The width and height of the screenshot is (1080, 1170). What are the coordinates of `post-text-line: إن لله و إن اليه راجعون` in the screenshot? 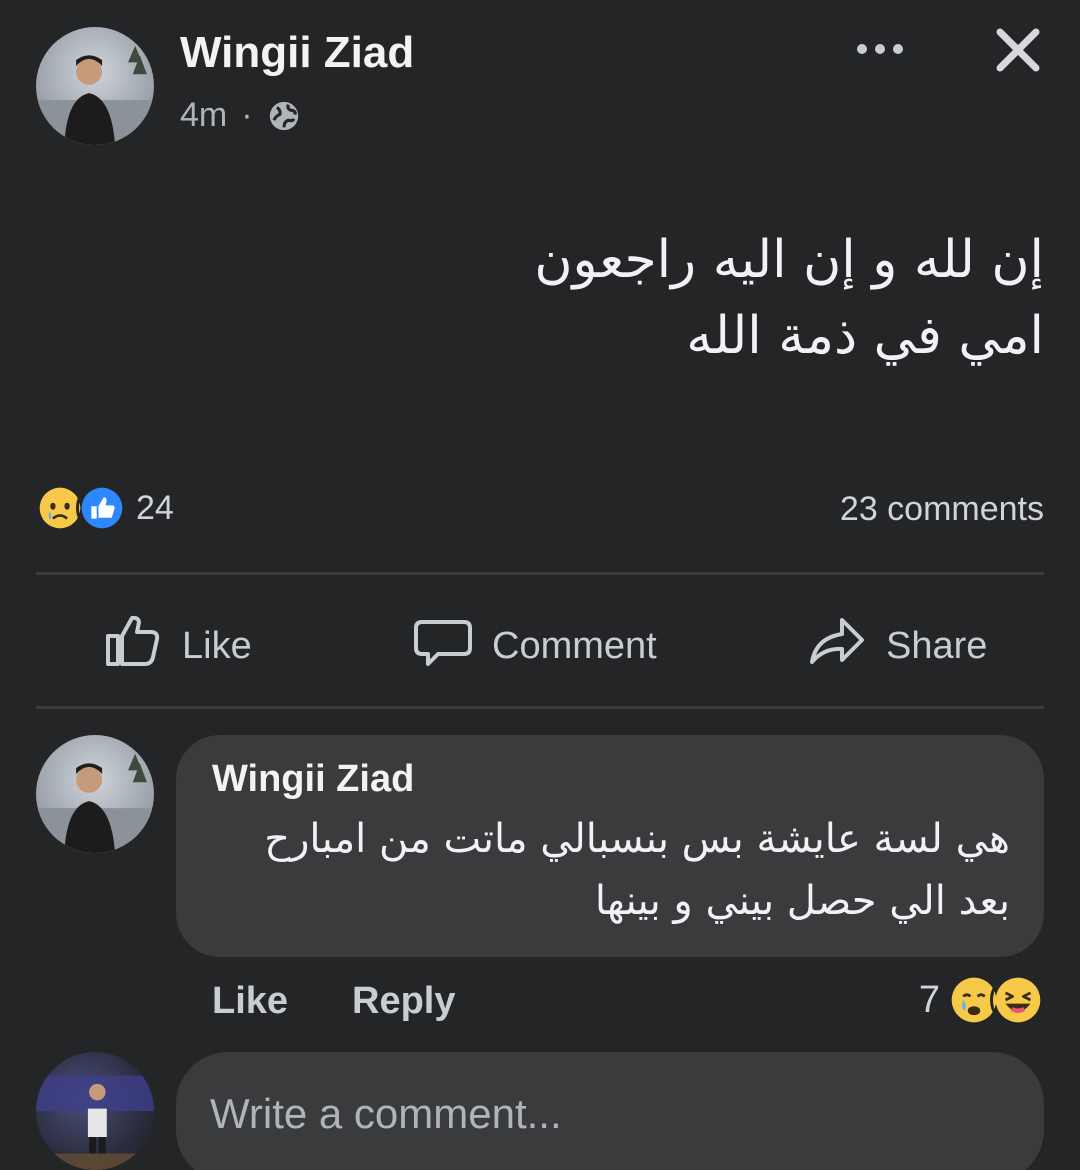 It's located at (789, 260).